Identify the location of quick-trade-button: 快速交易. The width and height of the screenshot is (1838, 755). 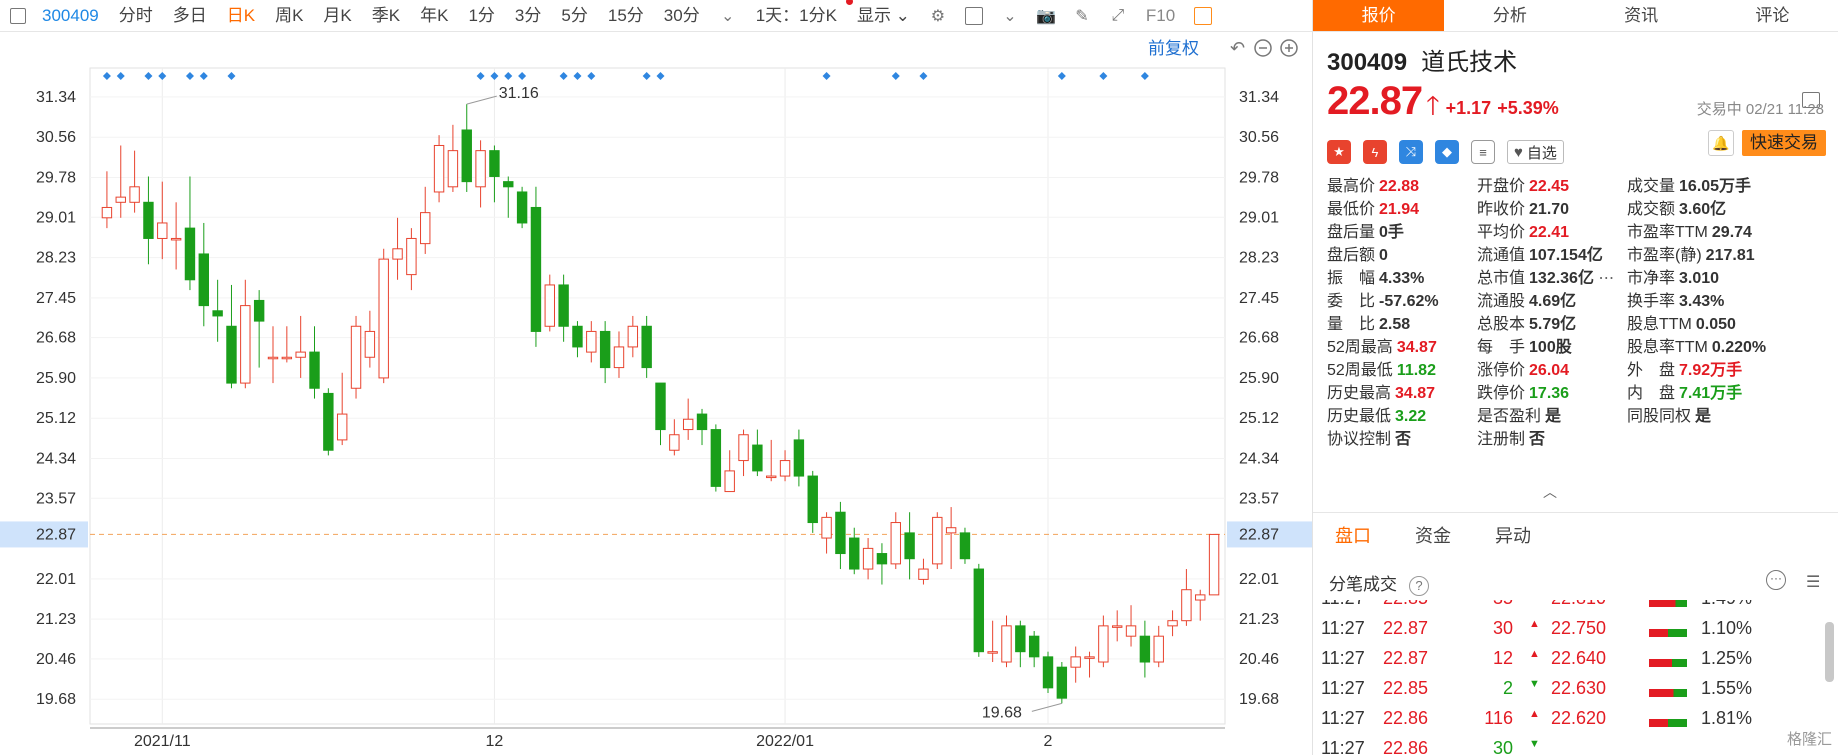
(1784, 143).